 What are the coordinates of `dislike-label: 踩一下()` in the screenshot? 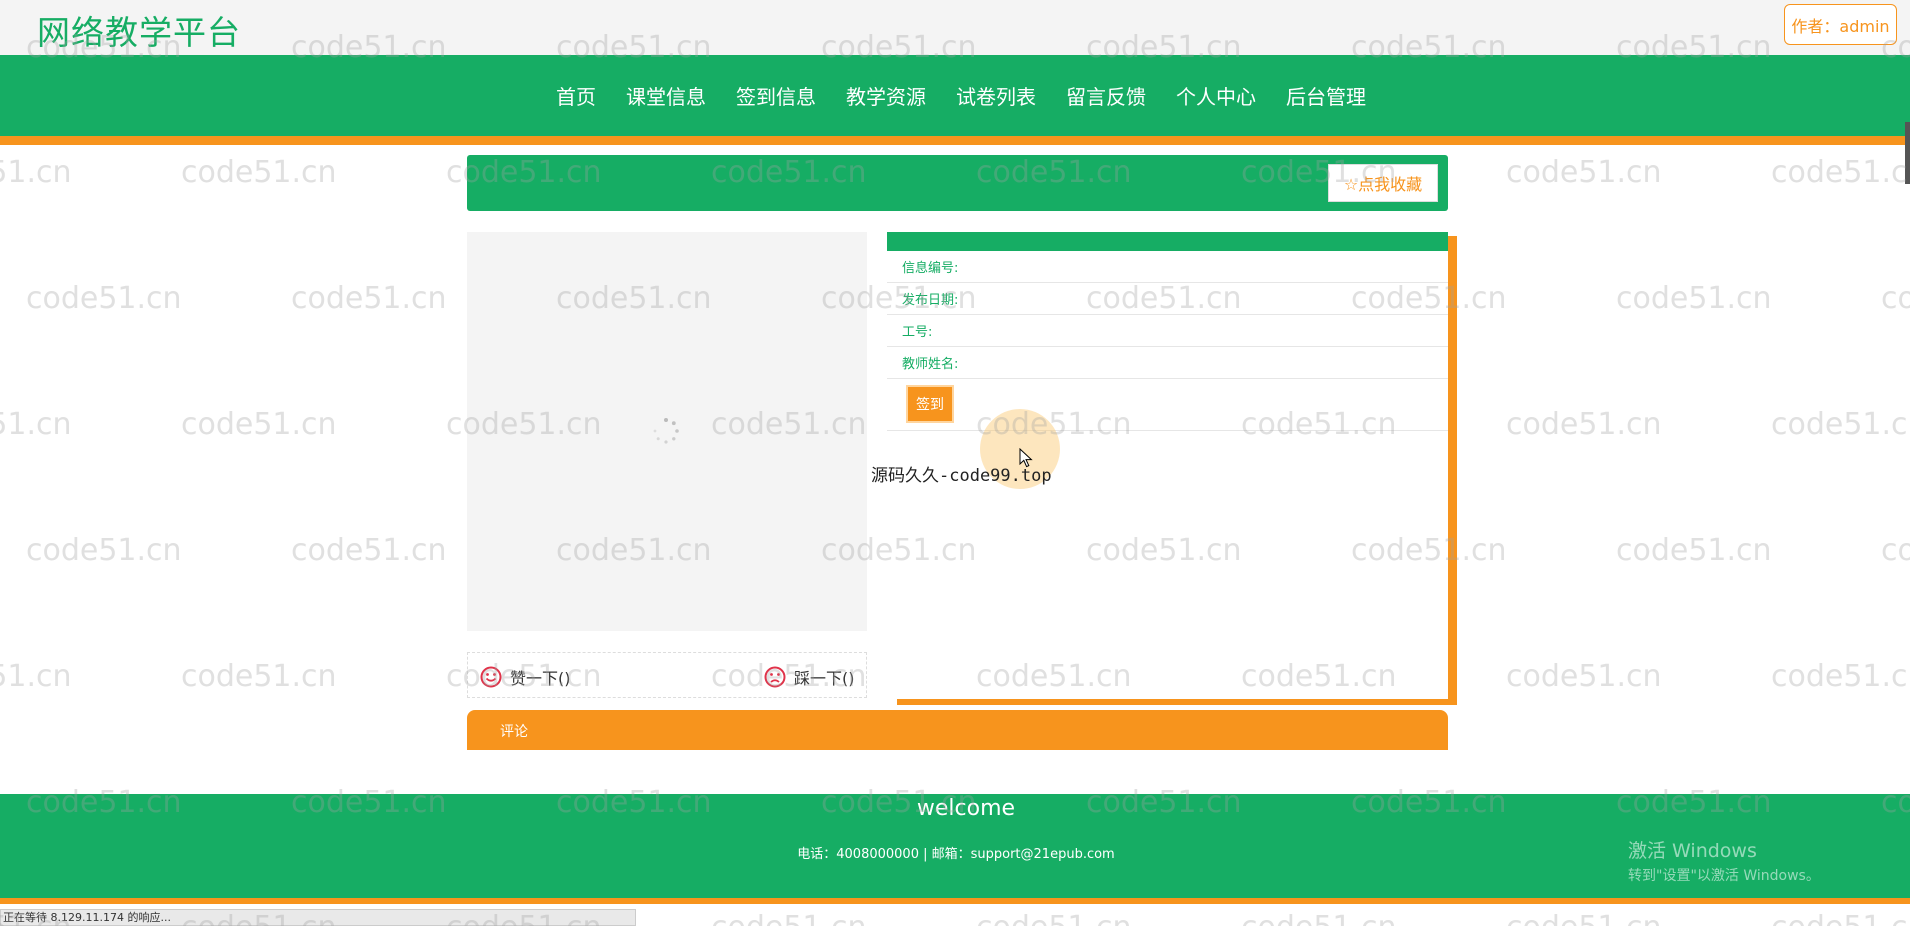 It's located at (824, 678).